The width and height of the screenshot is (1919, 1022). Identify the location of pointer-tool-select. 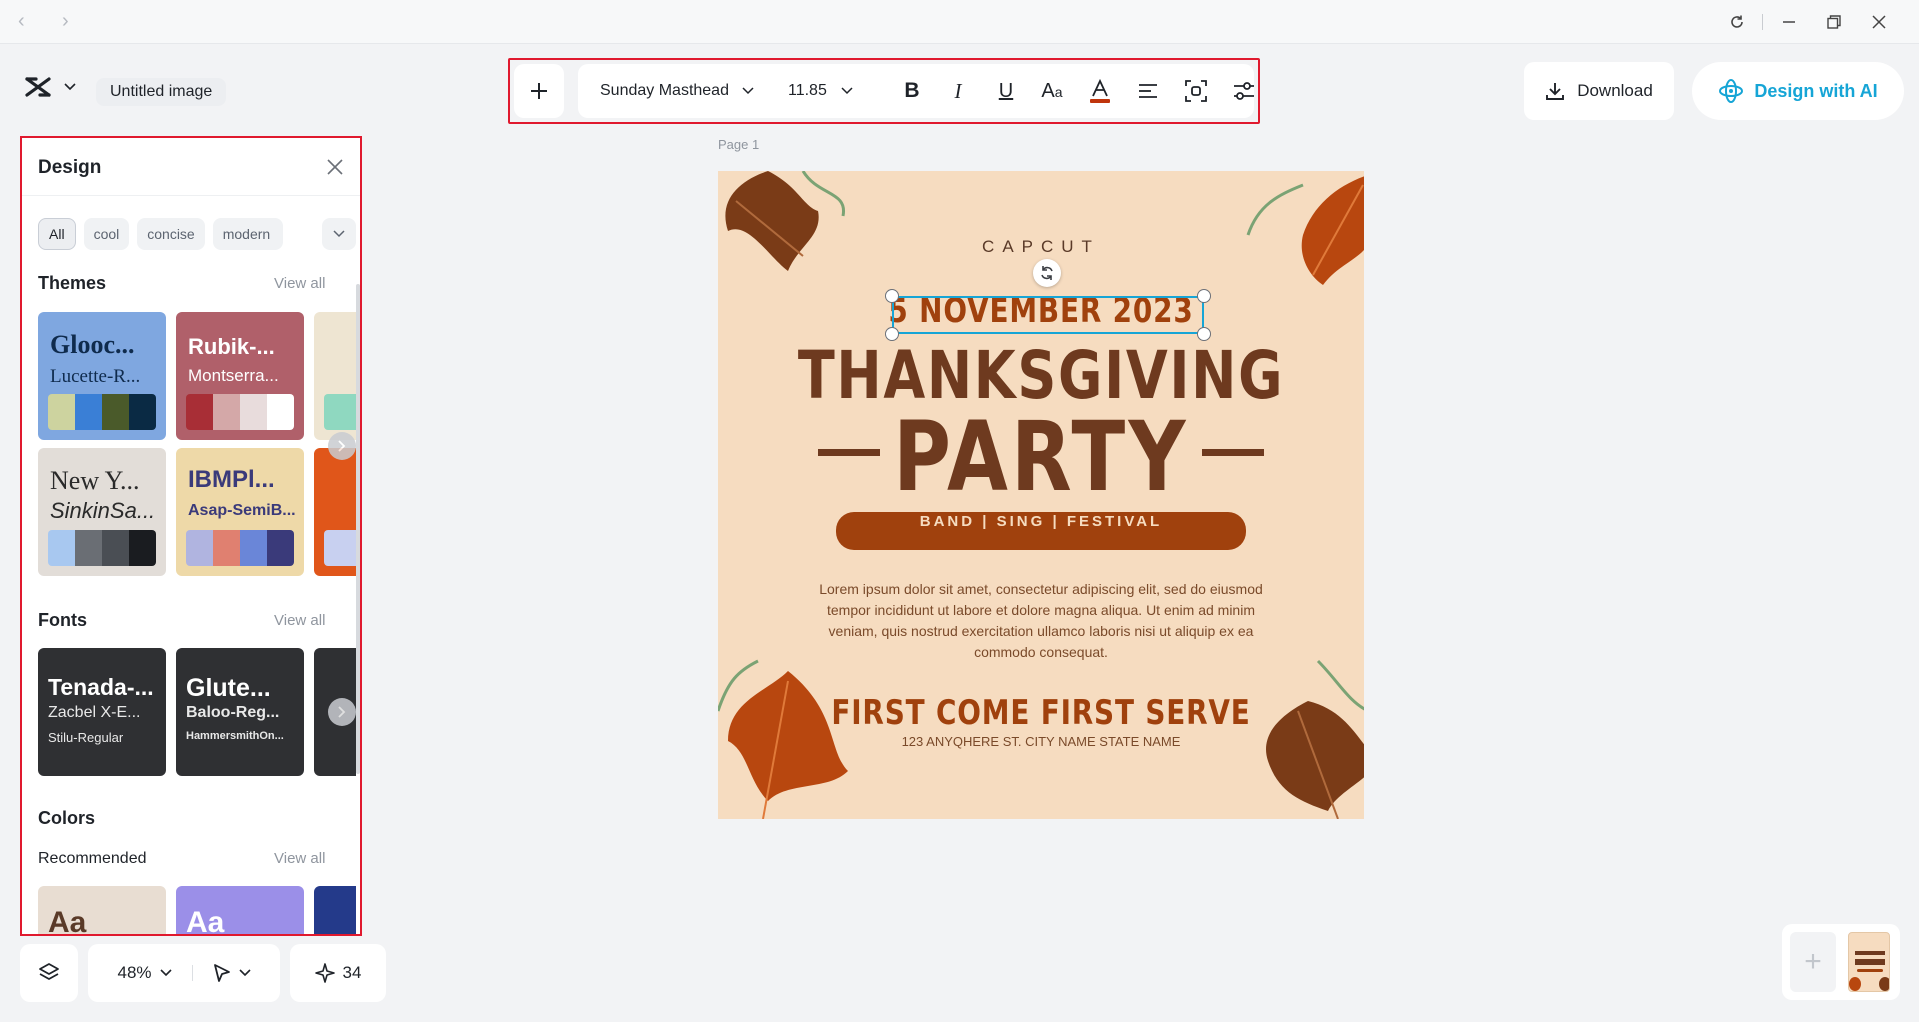
(232, 973).